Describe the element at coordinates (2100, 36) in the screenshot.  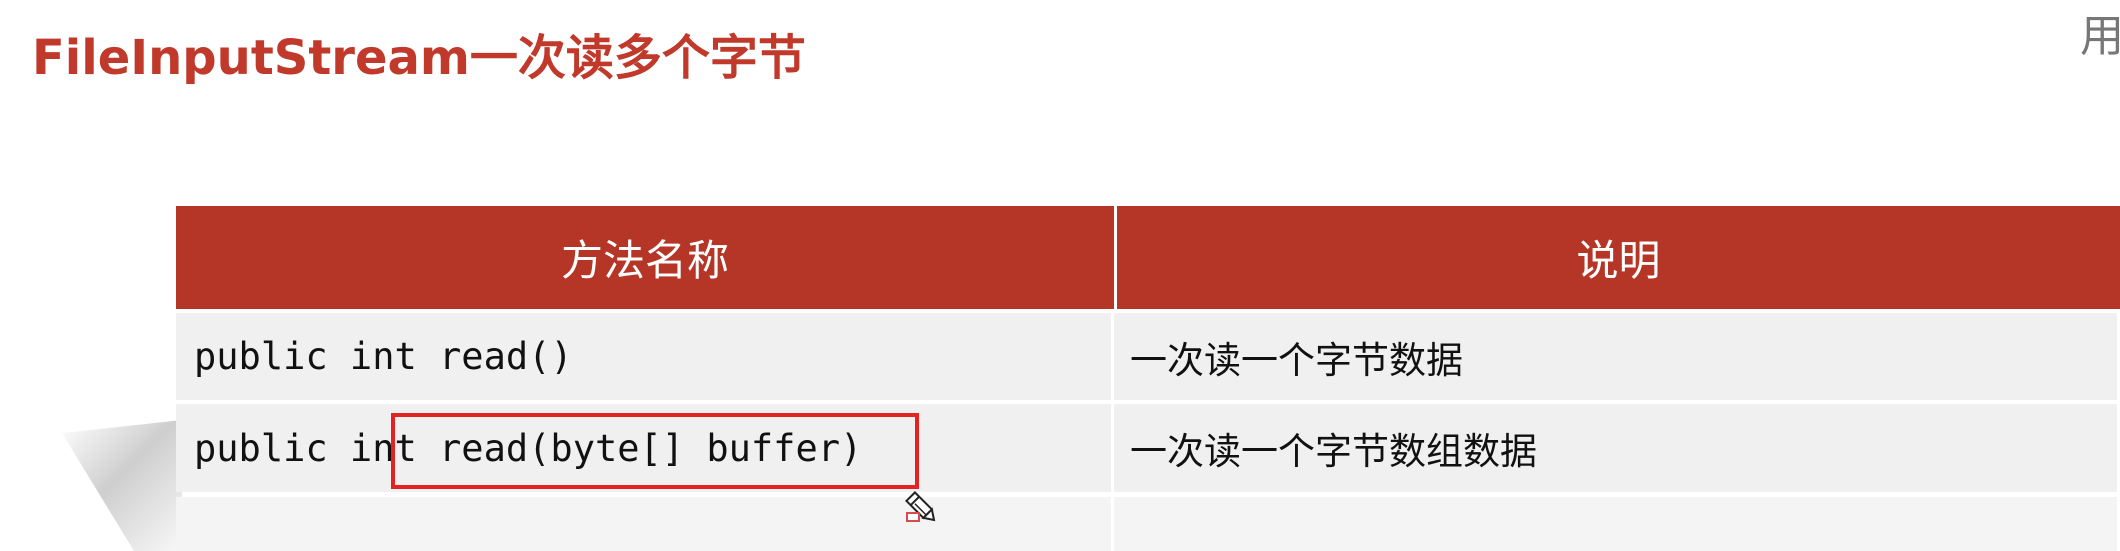
I see `corner-glyph: 用` at that location.